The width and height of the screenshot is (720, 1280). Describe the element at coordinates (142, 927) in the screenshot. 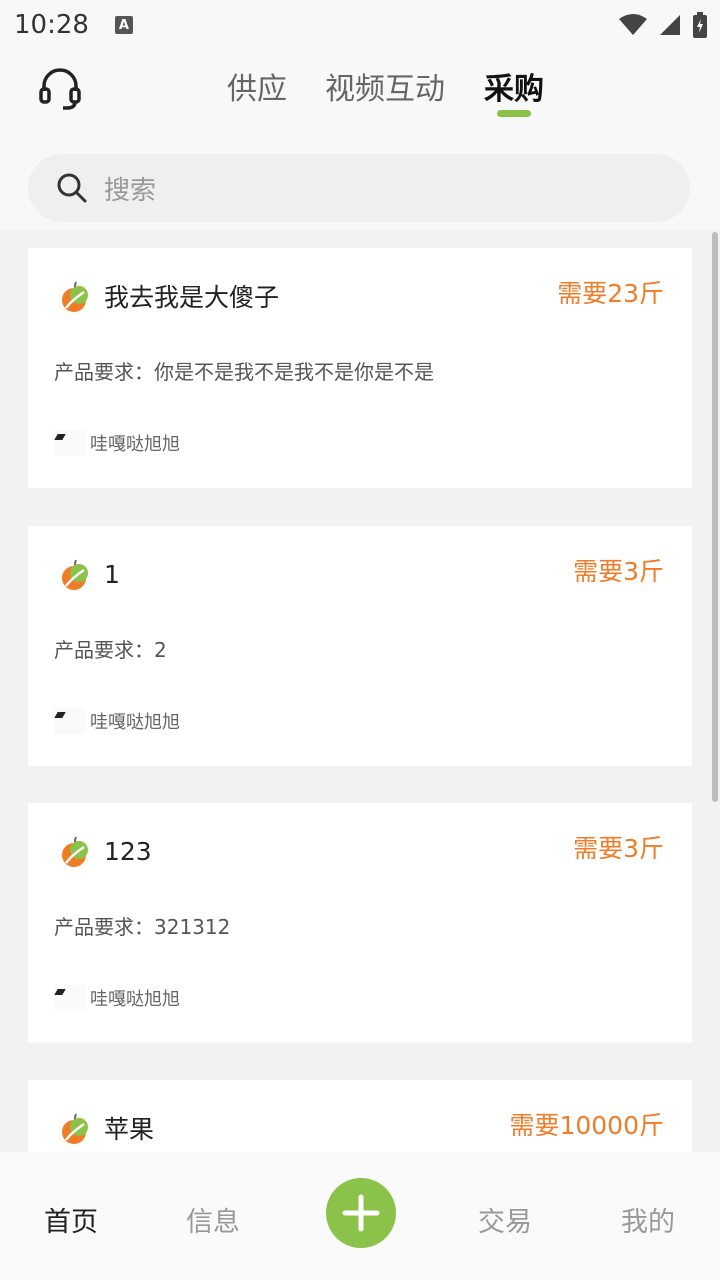

I see `card-requirement: 产品要求：321312` at that location.